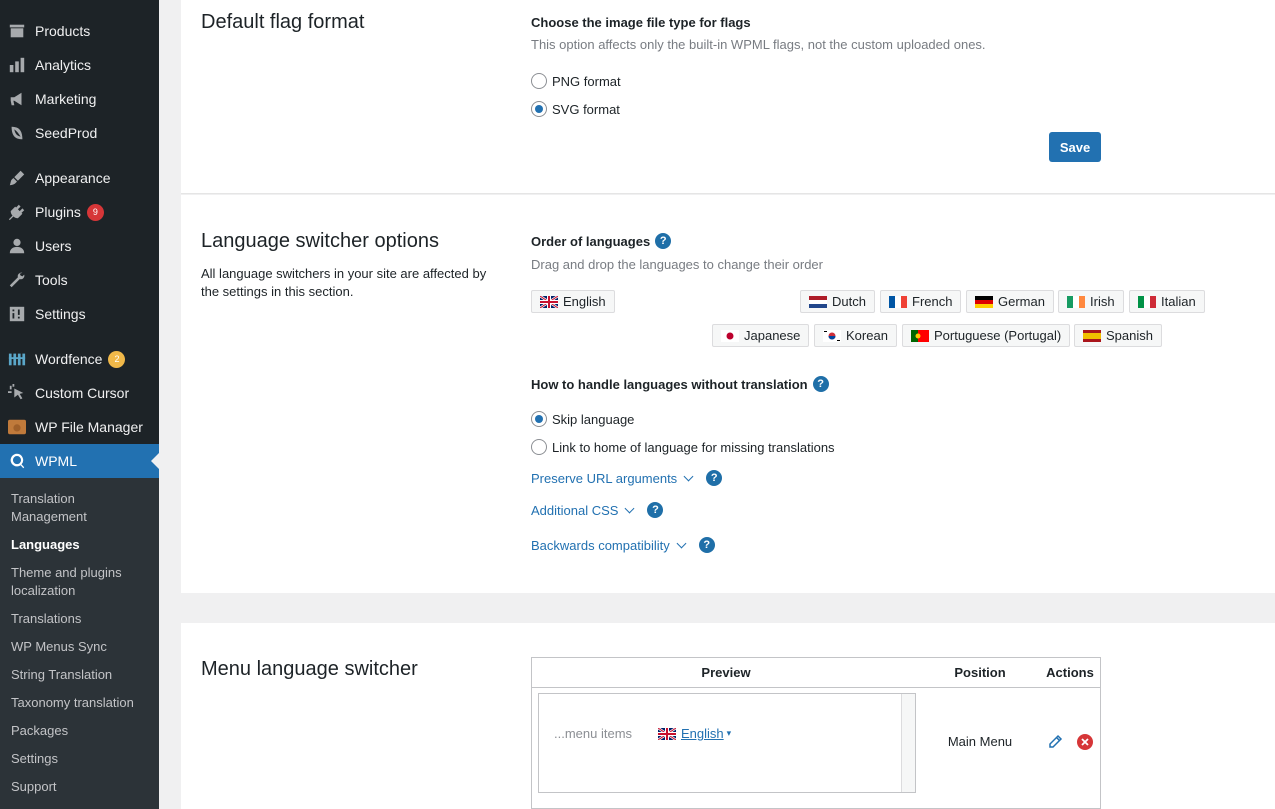  Describe the element at coordinates (17, 31) in the screenshot. I see `products-icon` at that location.